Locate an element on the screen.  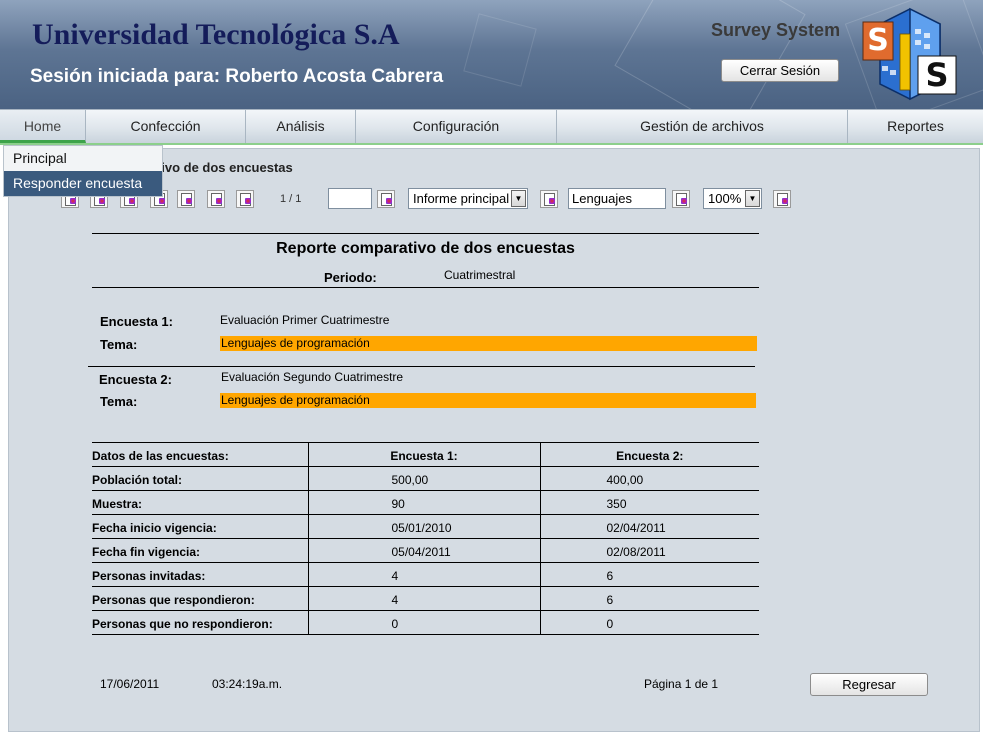
dropdown-item-responder-encuesta: Responder encuesta is located at coordinates (83, 183).